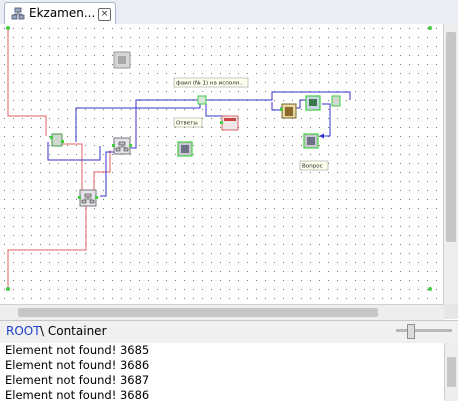 The height and width of the screenshot is (401, 458). Describe the element at coordinates (451, 311) in the screenshot. I see `scroll-corner` at that location.